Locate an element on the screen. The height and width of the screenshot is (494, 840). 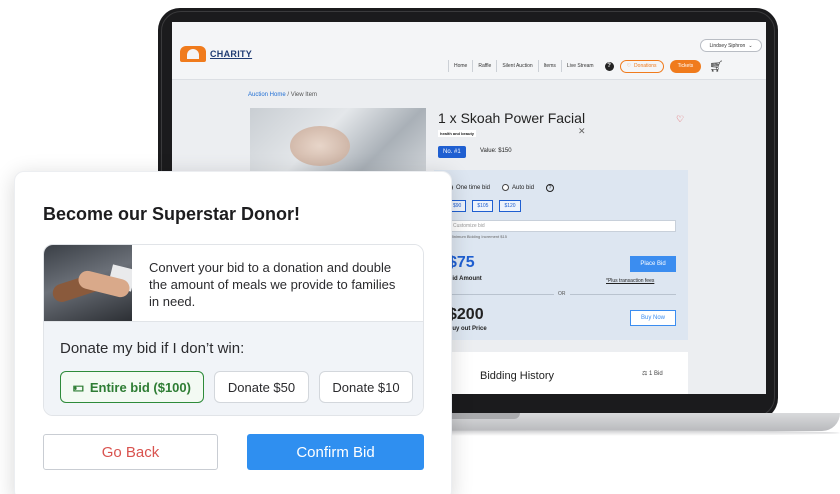
buy-now-button: Buy Now is located at coordinates (653, 318).